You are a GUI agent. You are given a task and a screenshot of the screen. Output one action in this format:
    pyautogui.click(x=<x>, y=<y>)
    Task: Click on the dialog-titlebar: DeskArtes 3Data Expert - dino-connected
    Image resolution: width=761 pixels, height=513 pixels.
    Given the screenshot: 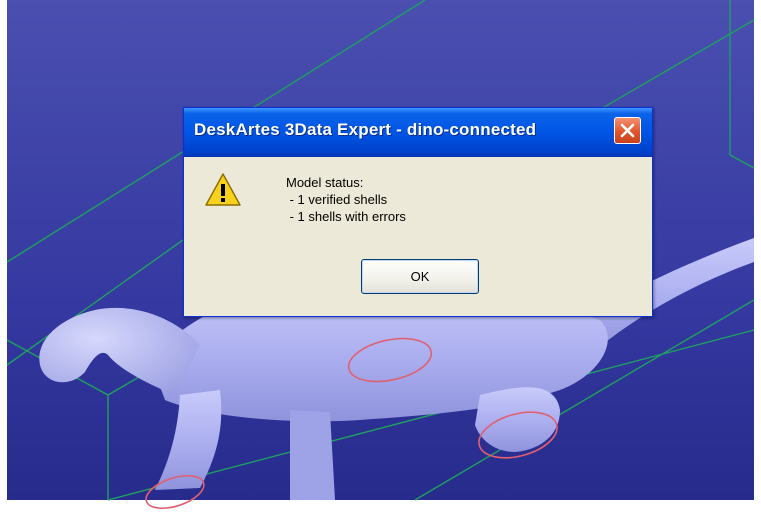 What is the action you would take?
    pyautogui.click(x=418, y=132)
    